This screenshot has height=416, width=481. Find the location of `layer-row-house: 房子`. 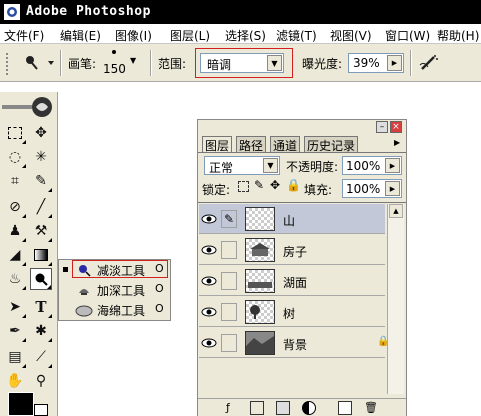

layer-row-house: 房子 is located at coordinates (292, 250).